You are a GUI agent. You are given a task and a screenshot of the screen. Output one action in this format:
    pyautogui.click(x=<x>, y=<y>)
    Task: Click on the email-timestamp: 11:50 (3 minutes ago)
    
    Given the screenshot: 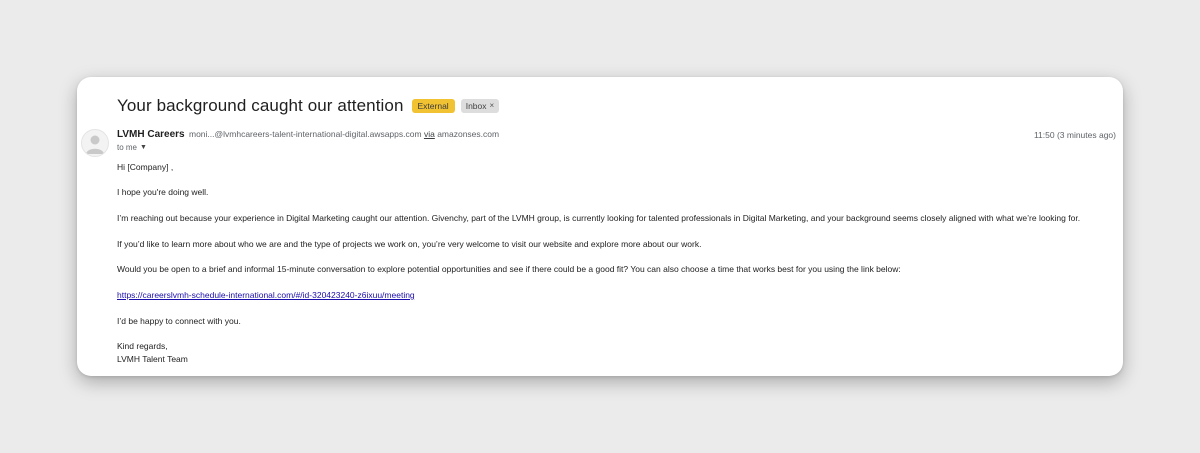 What is the action you would take?
    pyautogui.click(x=1074, y=135)
    